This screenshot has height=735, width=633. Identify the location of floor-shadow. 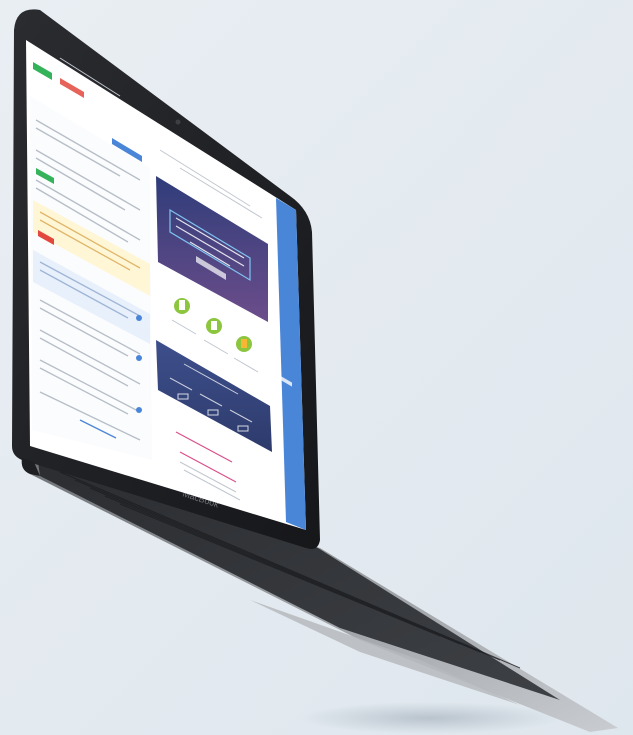
(430, 718).